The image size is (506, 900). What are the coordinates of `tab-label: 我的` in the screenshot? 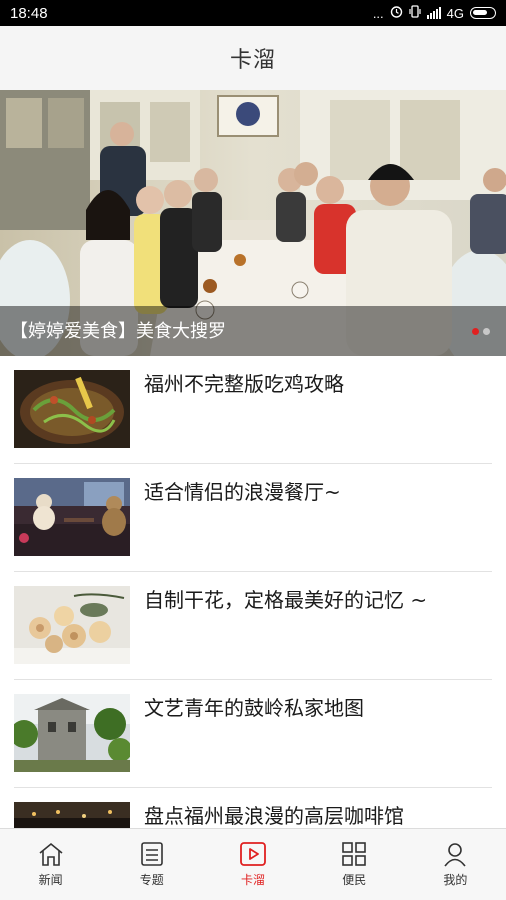 It's located at (455, 880).